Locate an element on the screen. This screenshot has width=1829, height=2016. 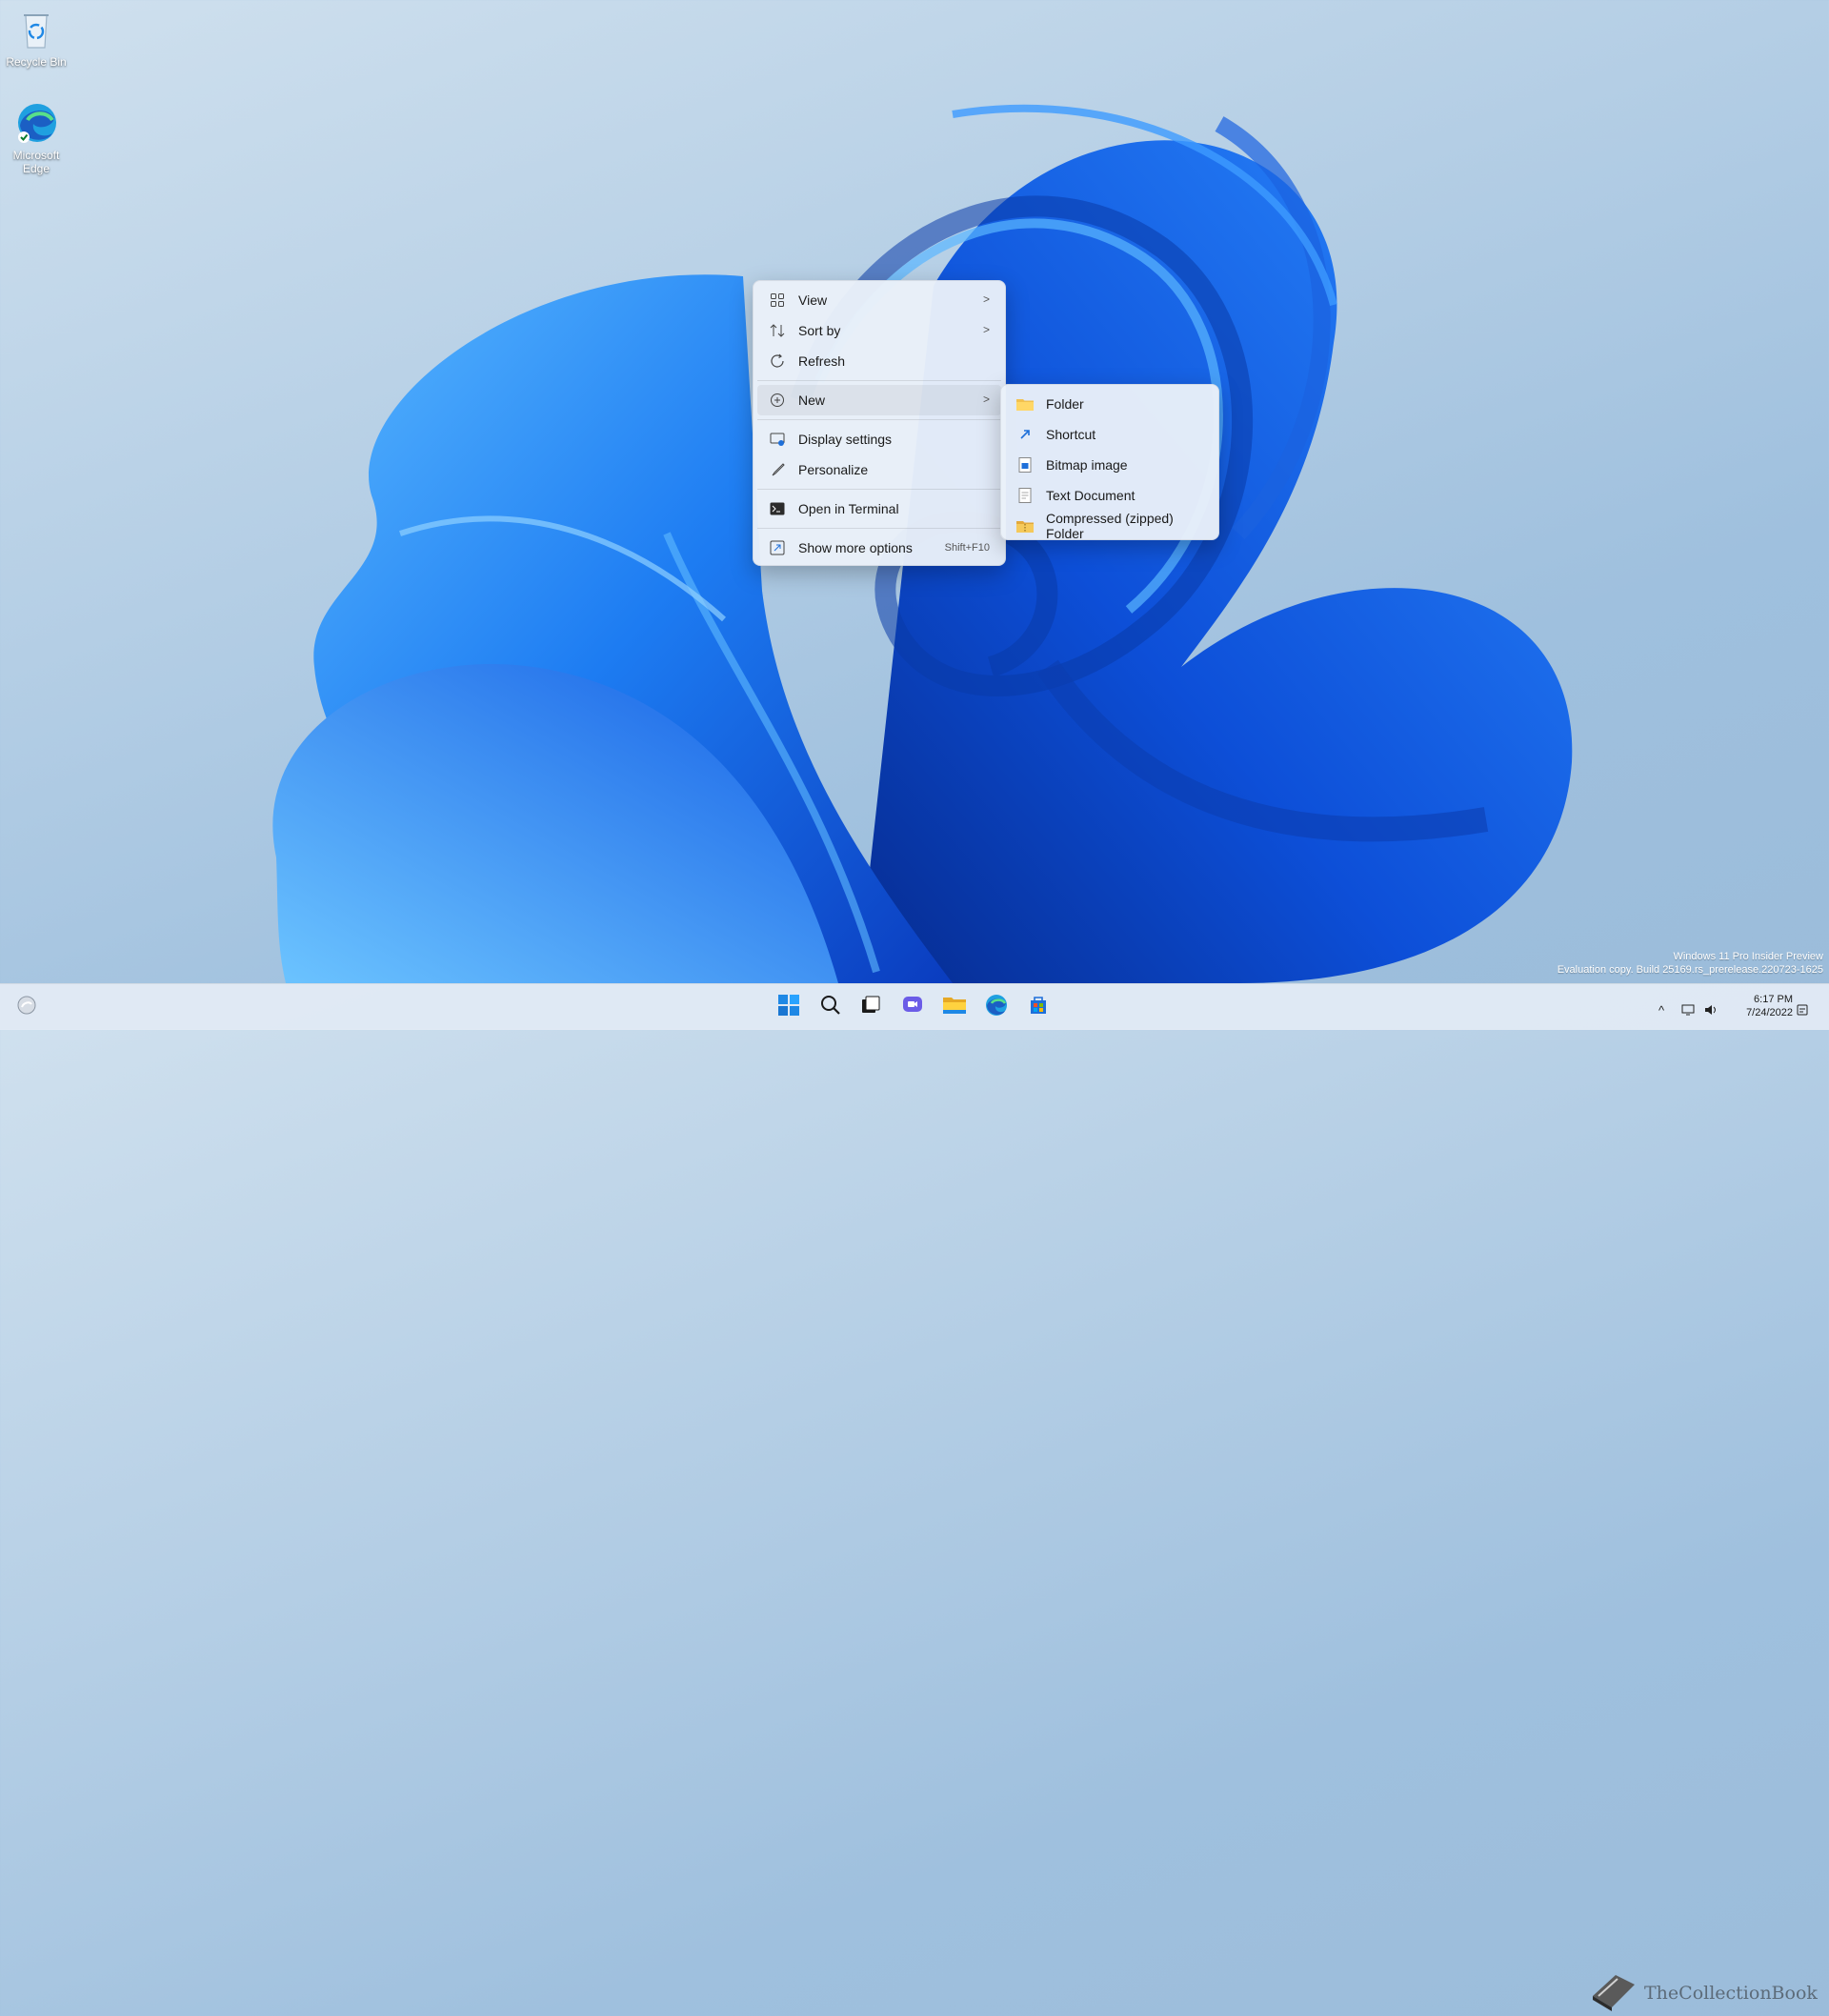
terminal-icon is located at coordinates (778, 509).